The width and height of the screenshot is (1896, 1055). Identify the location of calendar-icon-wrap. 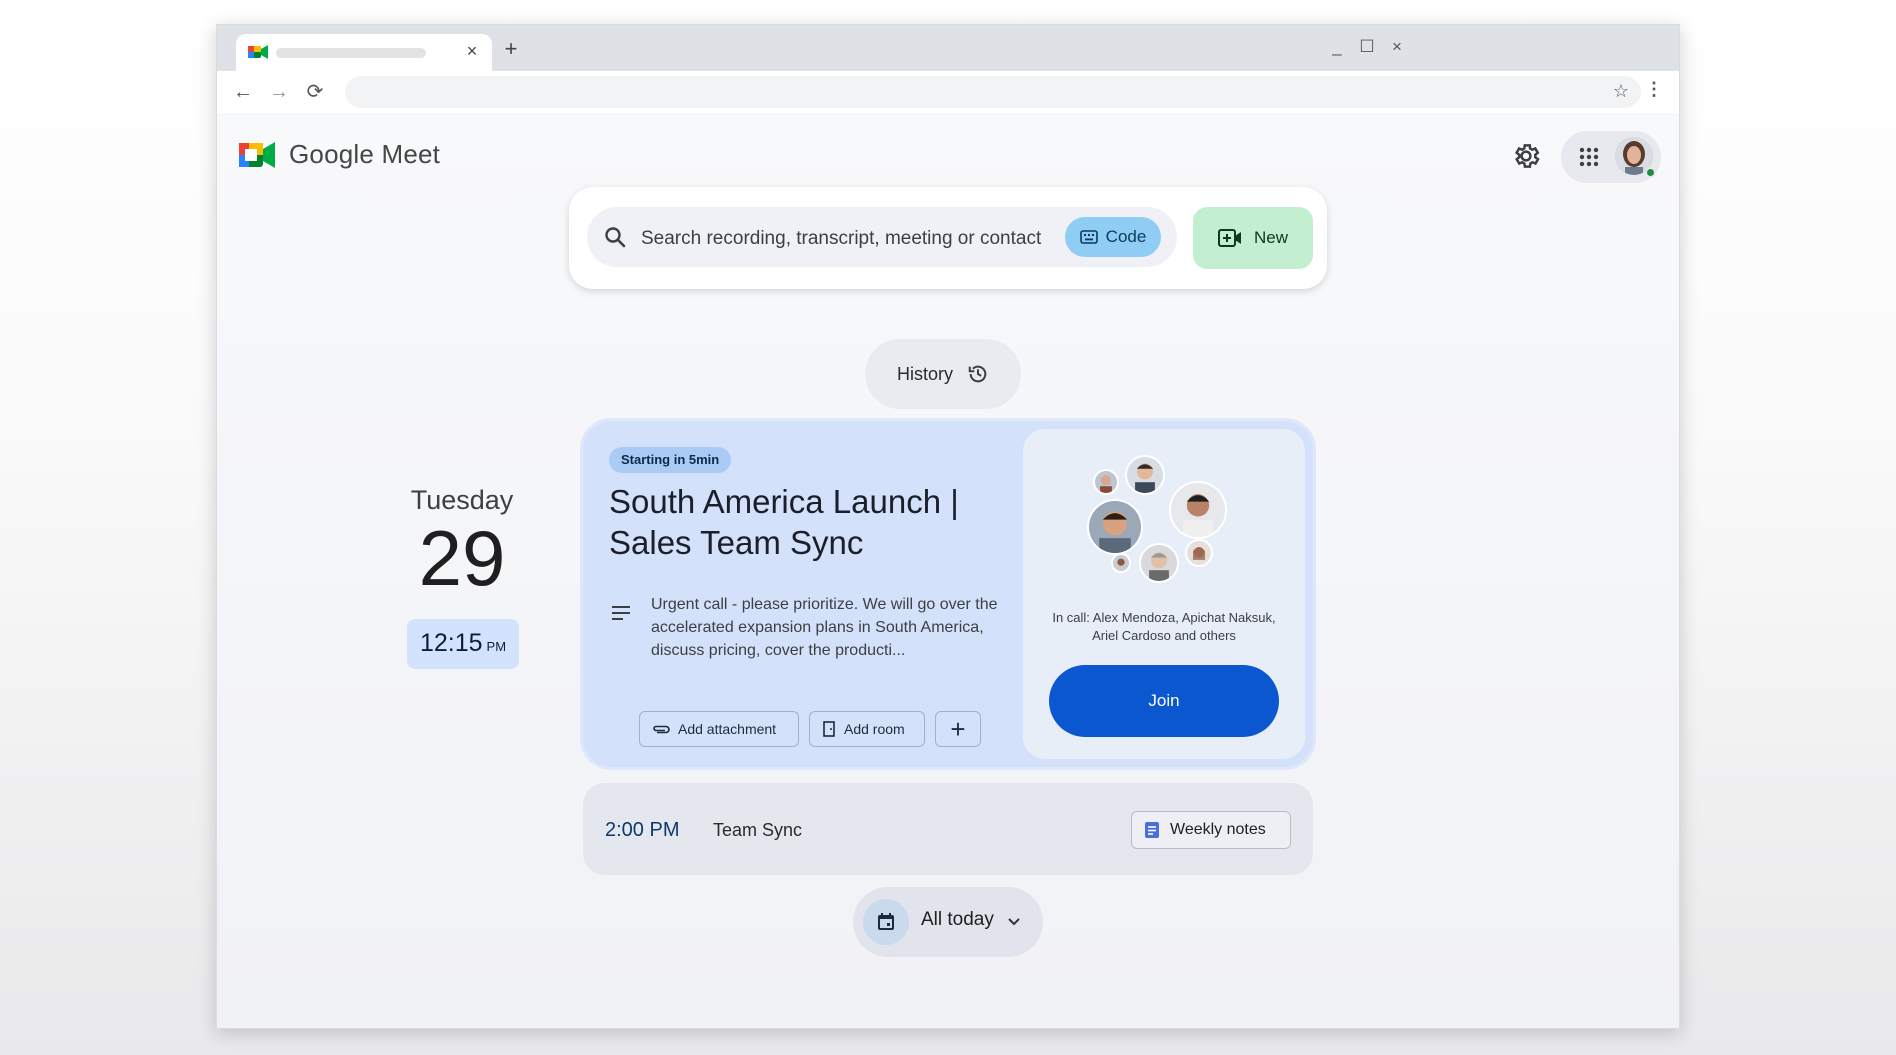
(886, 922).